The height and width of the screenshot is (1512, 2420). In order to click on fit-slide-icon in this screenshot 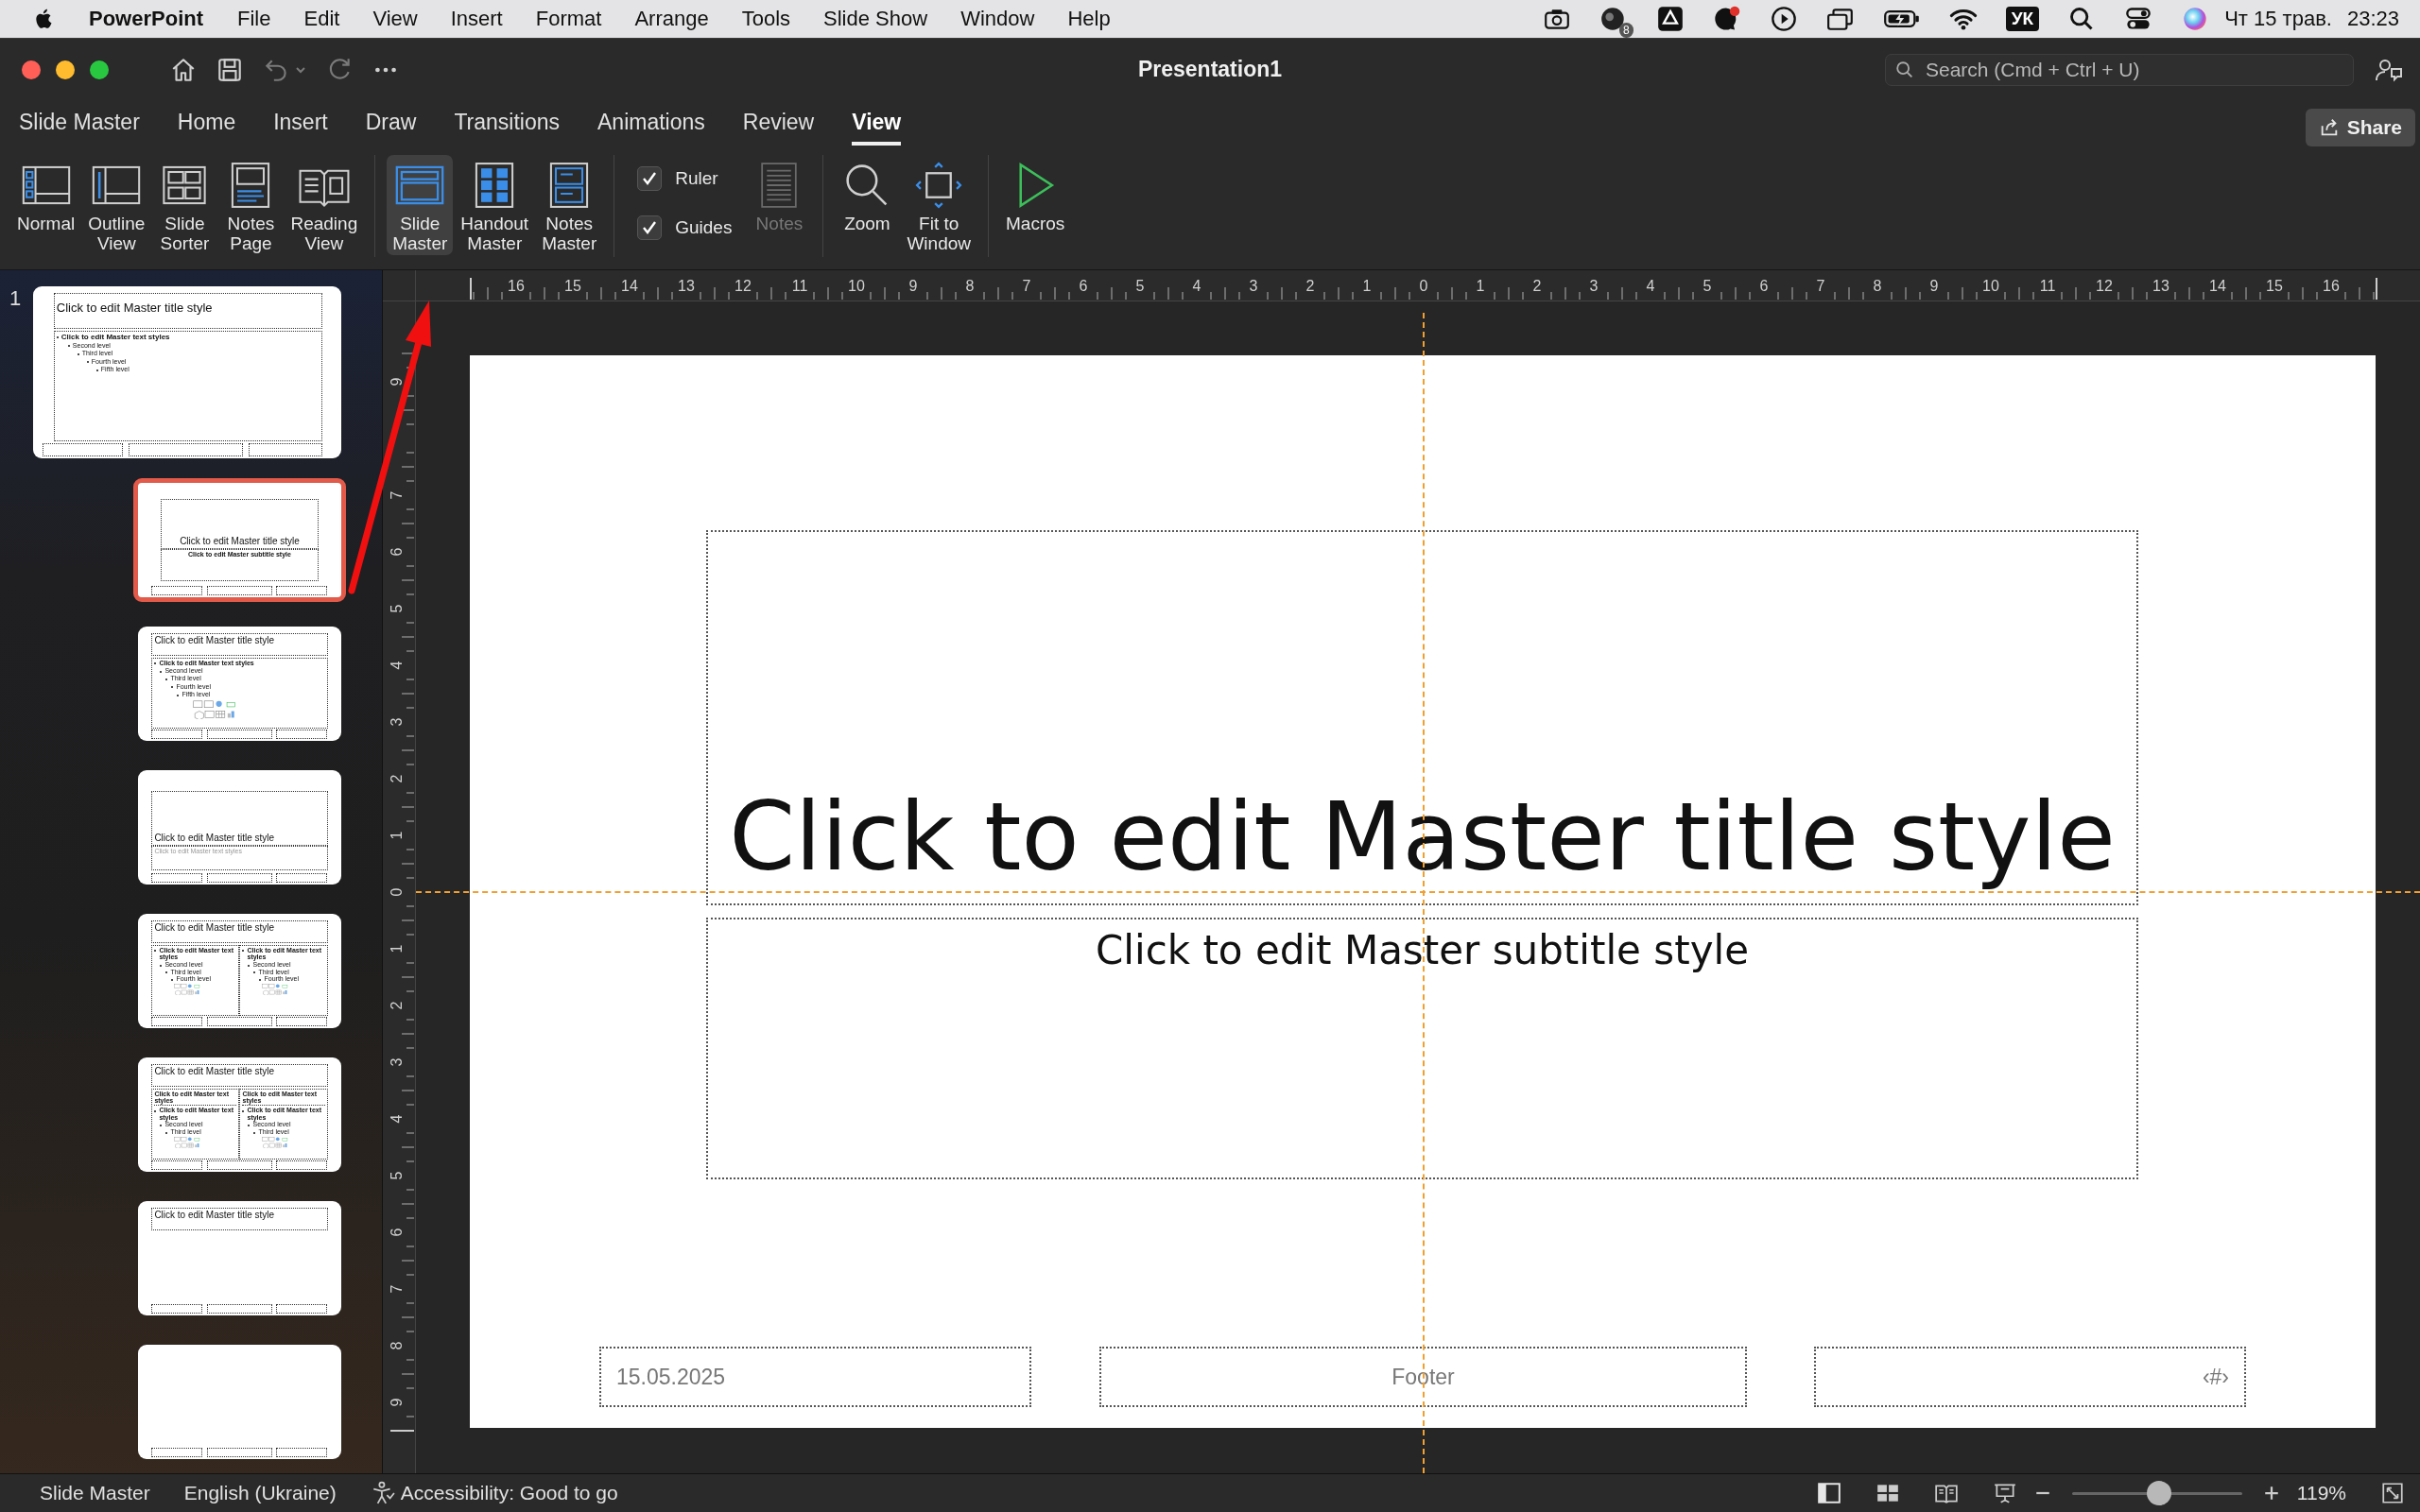, I will do `click(2392, 1493)`.